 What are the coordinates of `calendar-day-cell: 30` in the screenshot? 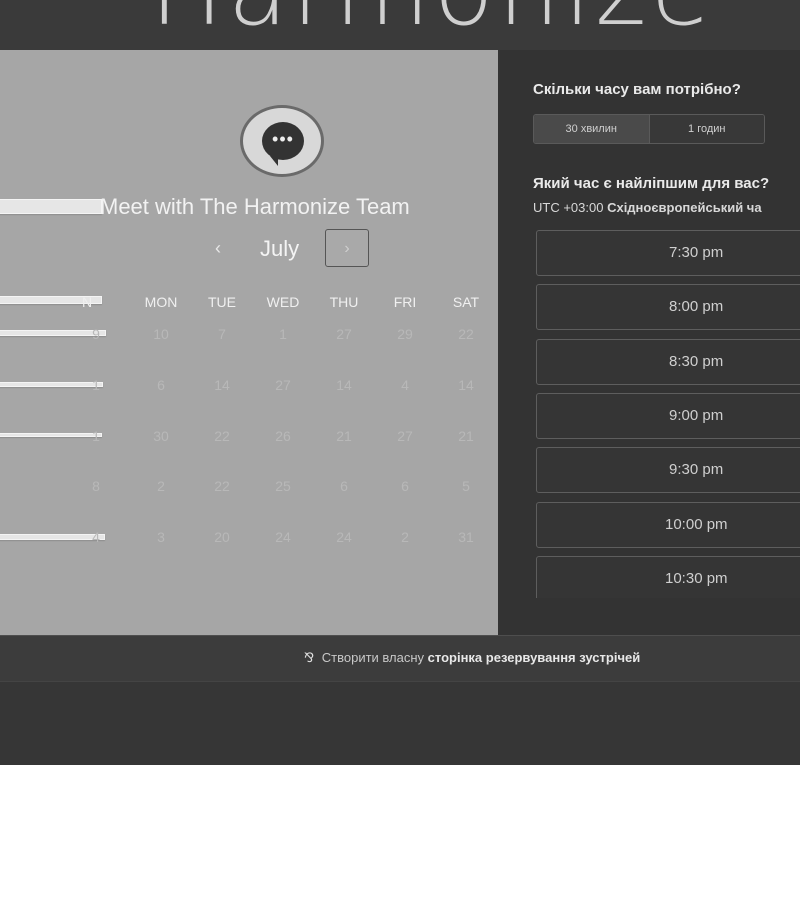 It's located at (161, 436).